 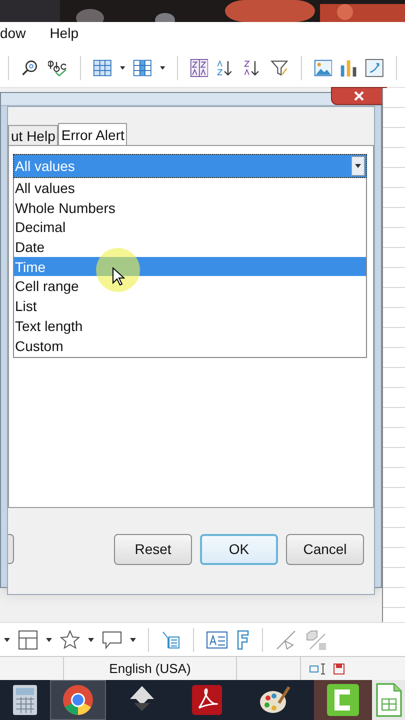 I want to click on dropdown-option: Date, so click(x=190, y=247).